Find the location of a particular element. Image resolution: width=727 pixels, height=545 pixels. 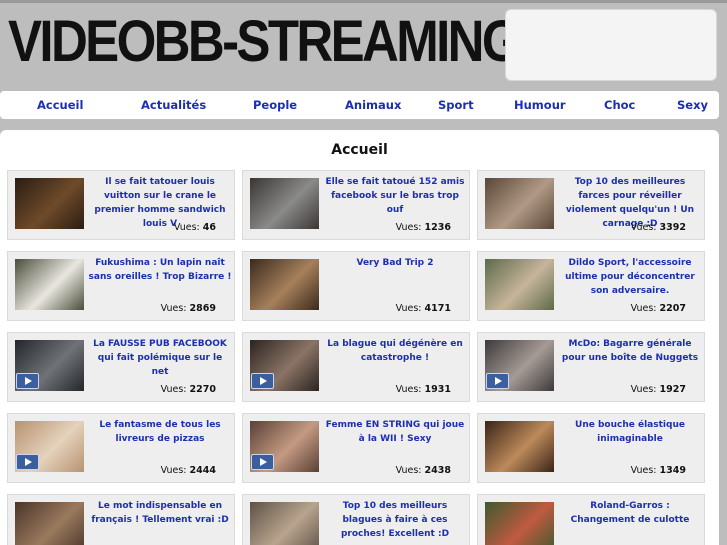

video-title-link: La blague qui dégénère en catastrophe ! is located at coordinates (395, 351).